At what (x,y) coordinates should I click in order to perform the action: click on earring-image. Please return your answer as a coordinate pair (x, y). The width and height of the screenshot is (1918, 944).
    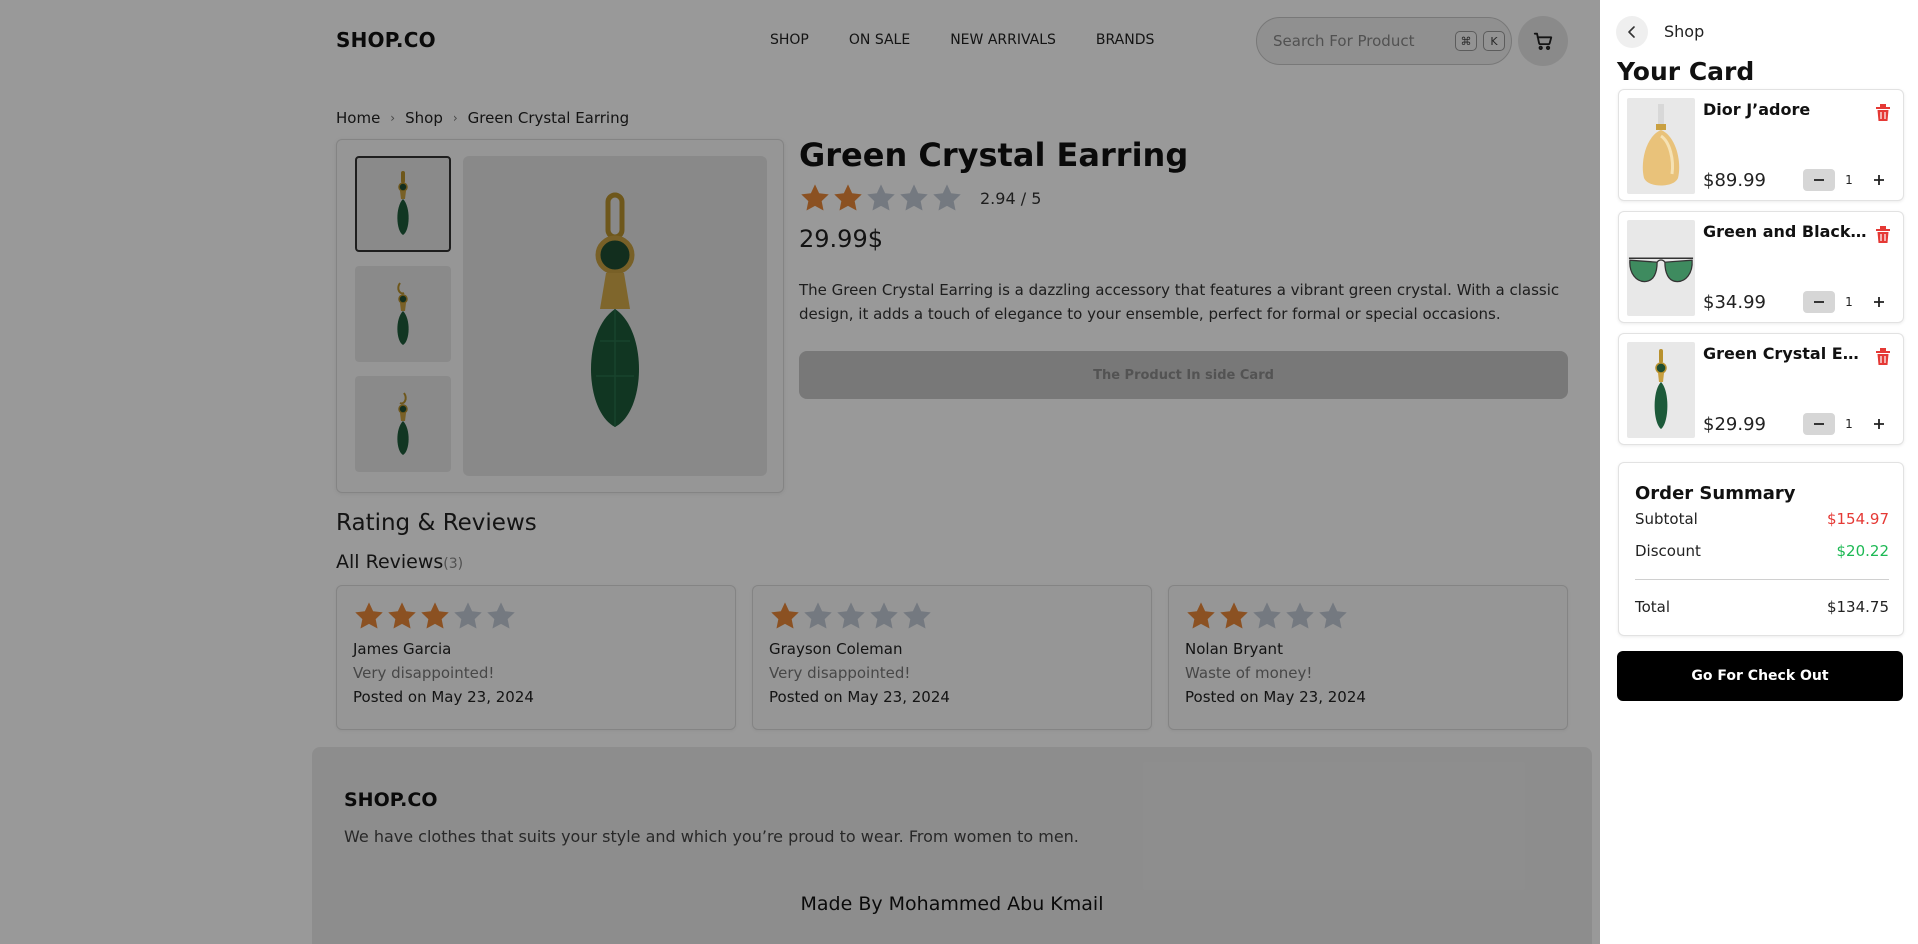
    Looking at the image, I should click on (1661, 389).